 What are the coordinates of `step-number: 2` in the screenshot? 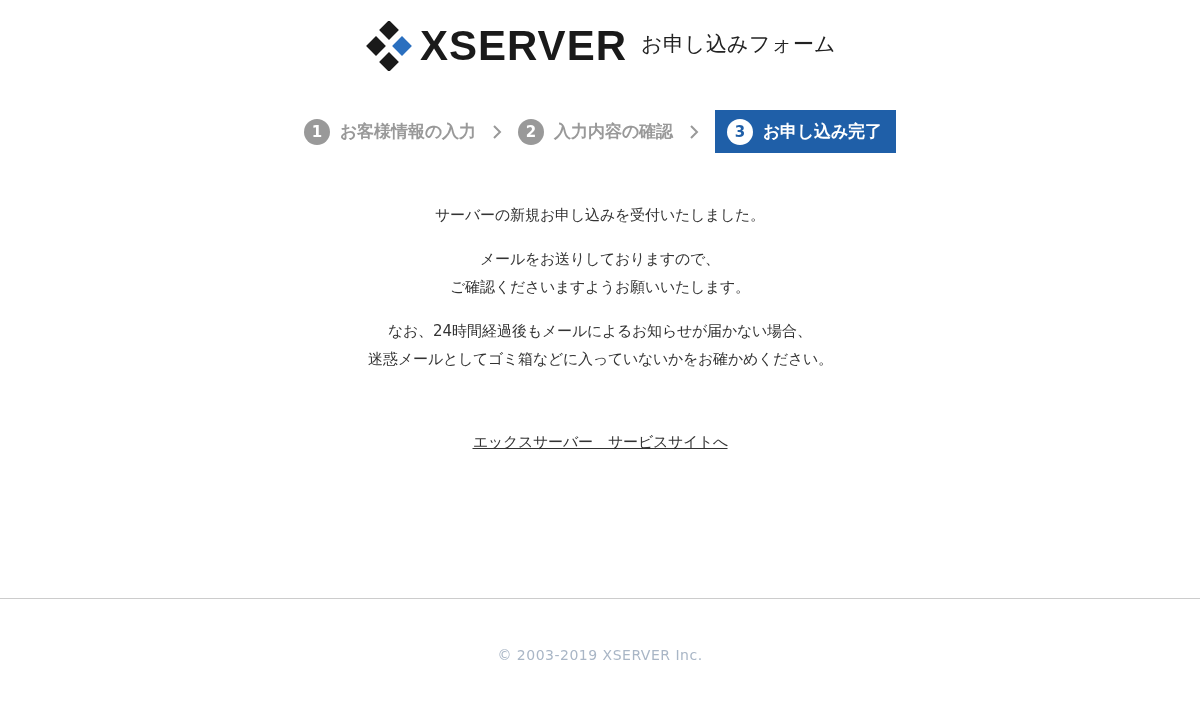 It's located at (531, 131).